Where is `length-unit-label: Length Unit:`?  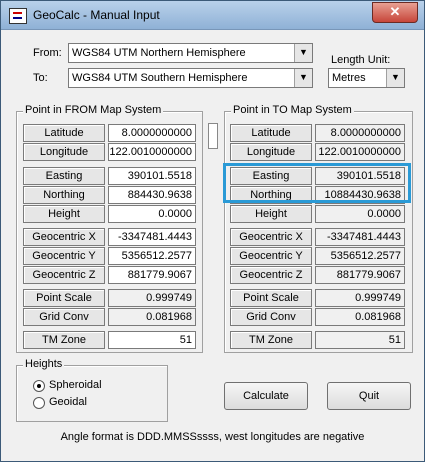
length-unit-label: Length Unit: is located at coordinates (361, 60).